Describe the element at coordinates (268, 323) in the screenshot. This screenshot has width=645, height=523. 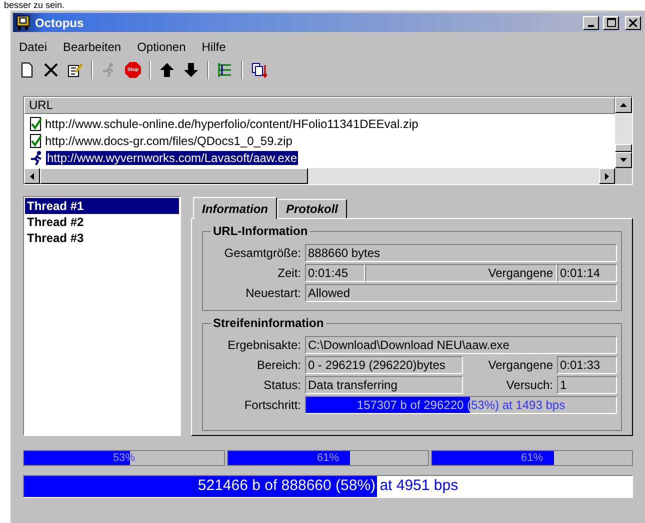
I see `group-title: Streifeninformation` at that location.